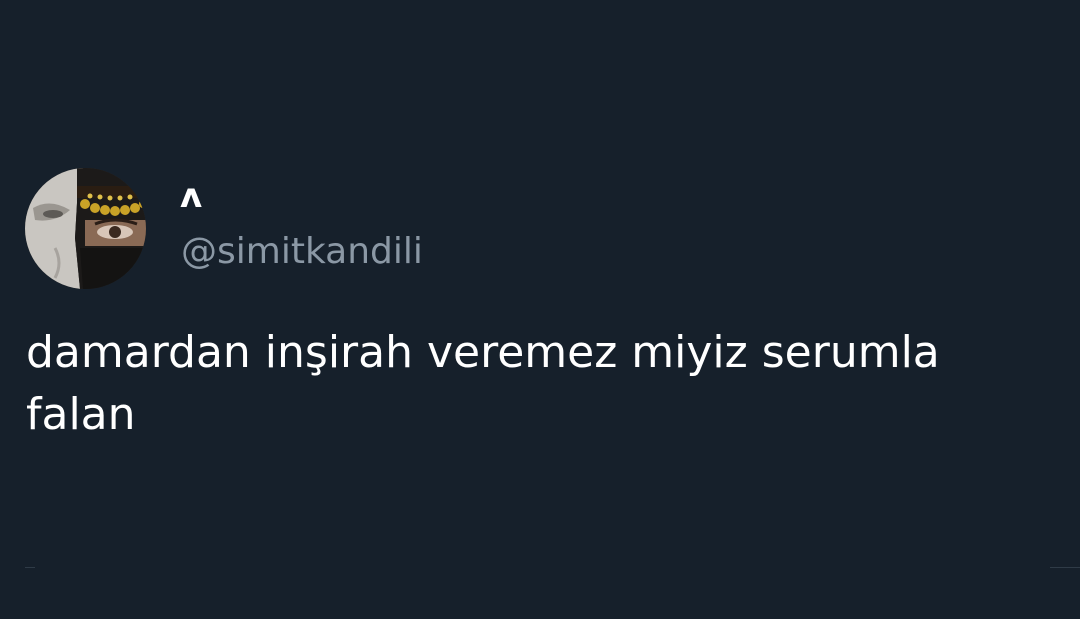 This screenshot has width=1080, height=619. I want to click on username-handle: @simitkandili, so click(302, 252).